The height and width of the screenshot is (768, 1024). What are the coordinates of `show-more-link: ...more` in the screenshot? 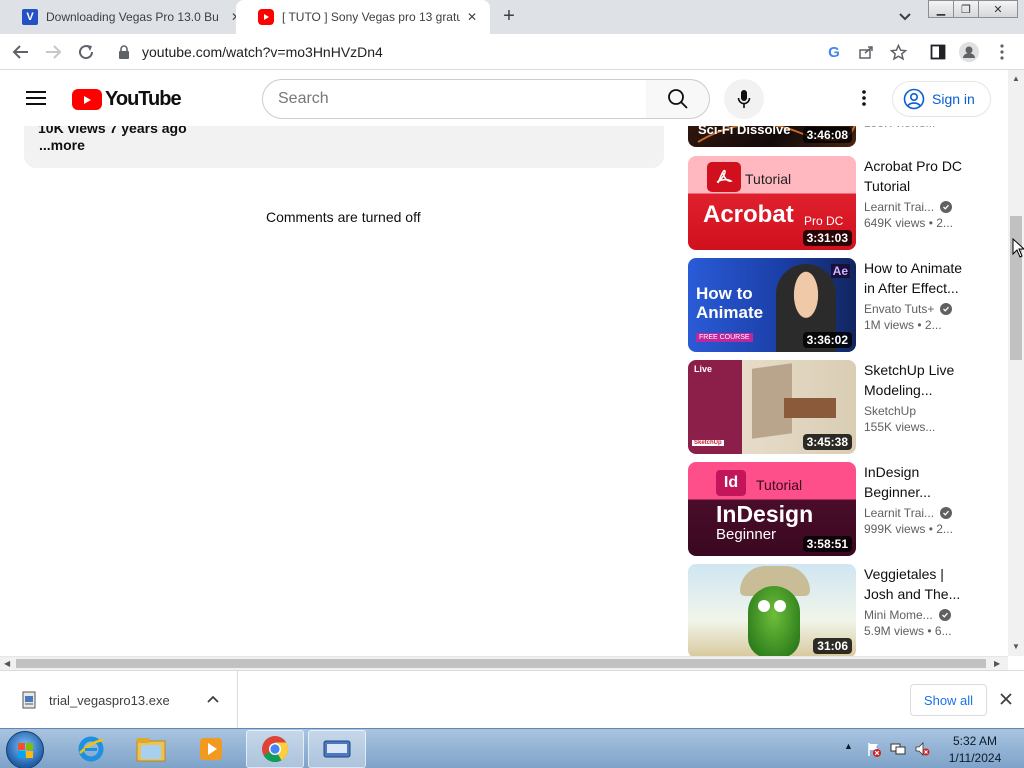 It's located at (62, 145).